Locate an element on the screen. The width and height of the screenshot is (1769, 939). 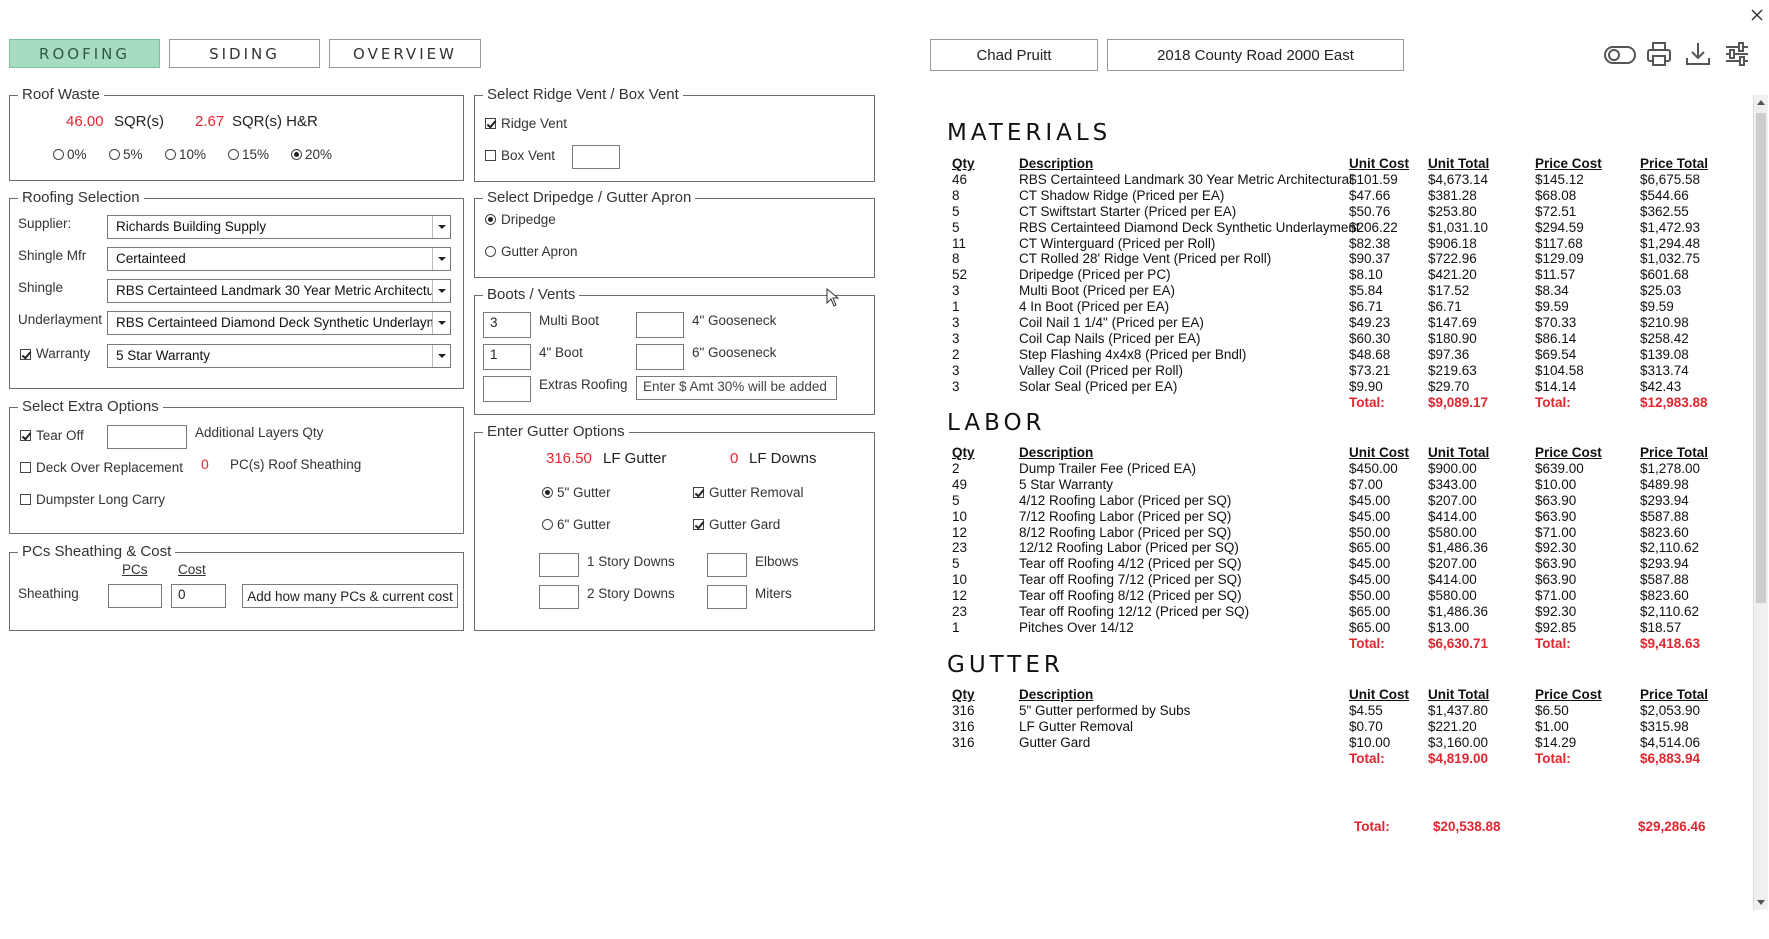
cost-input: 0 is located at coordinates (198, 596).